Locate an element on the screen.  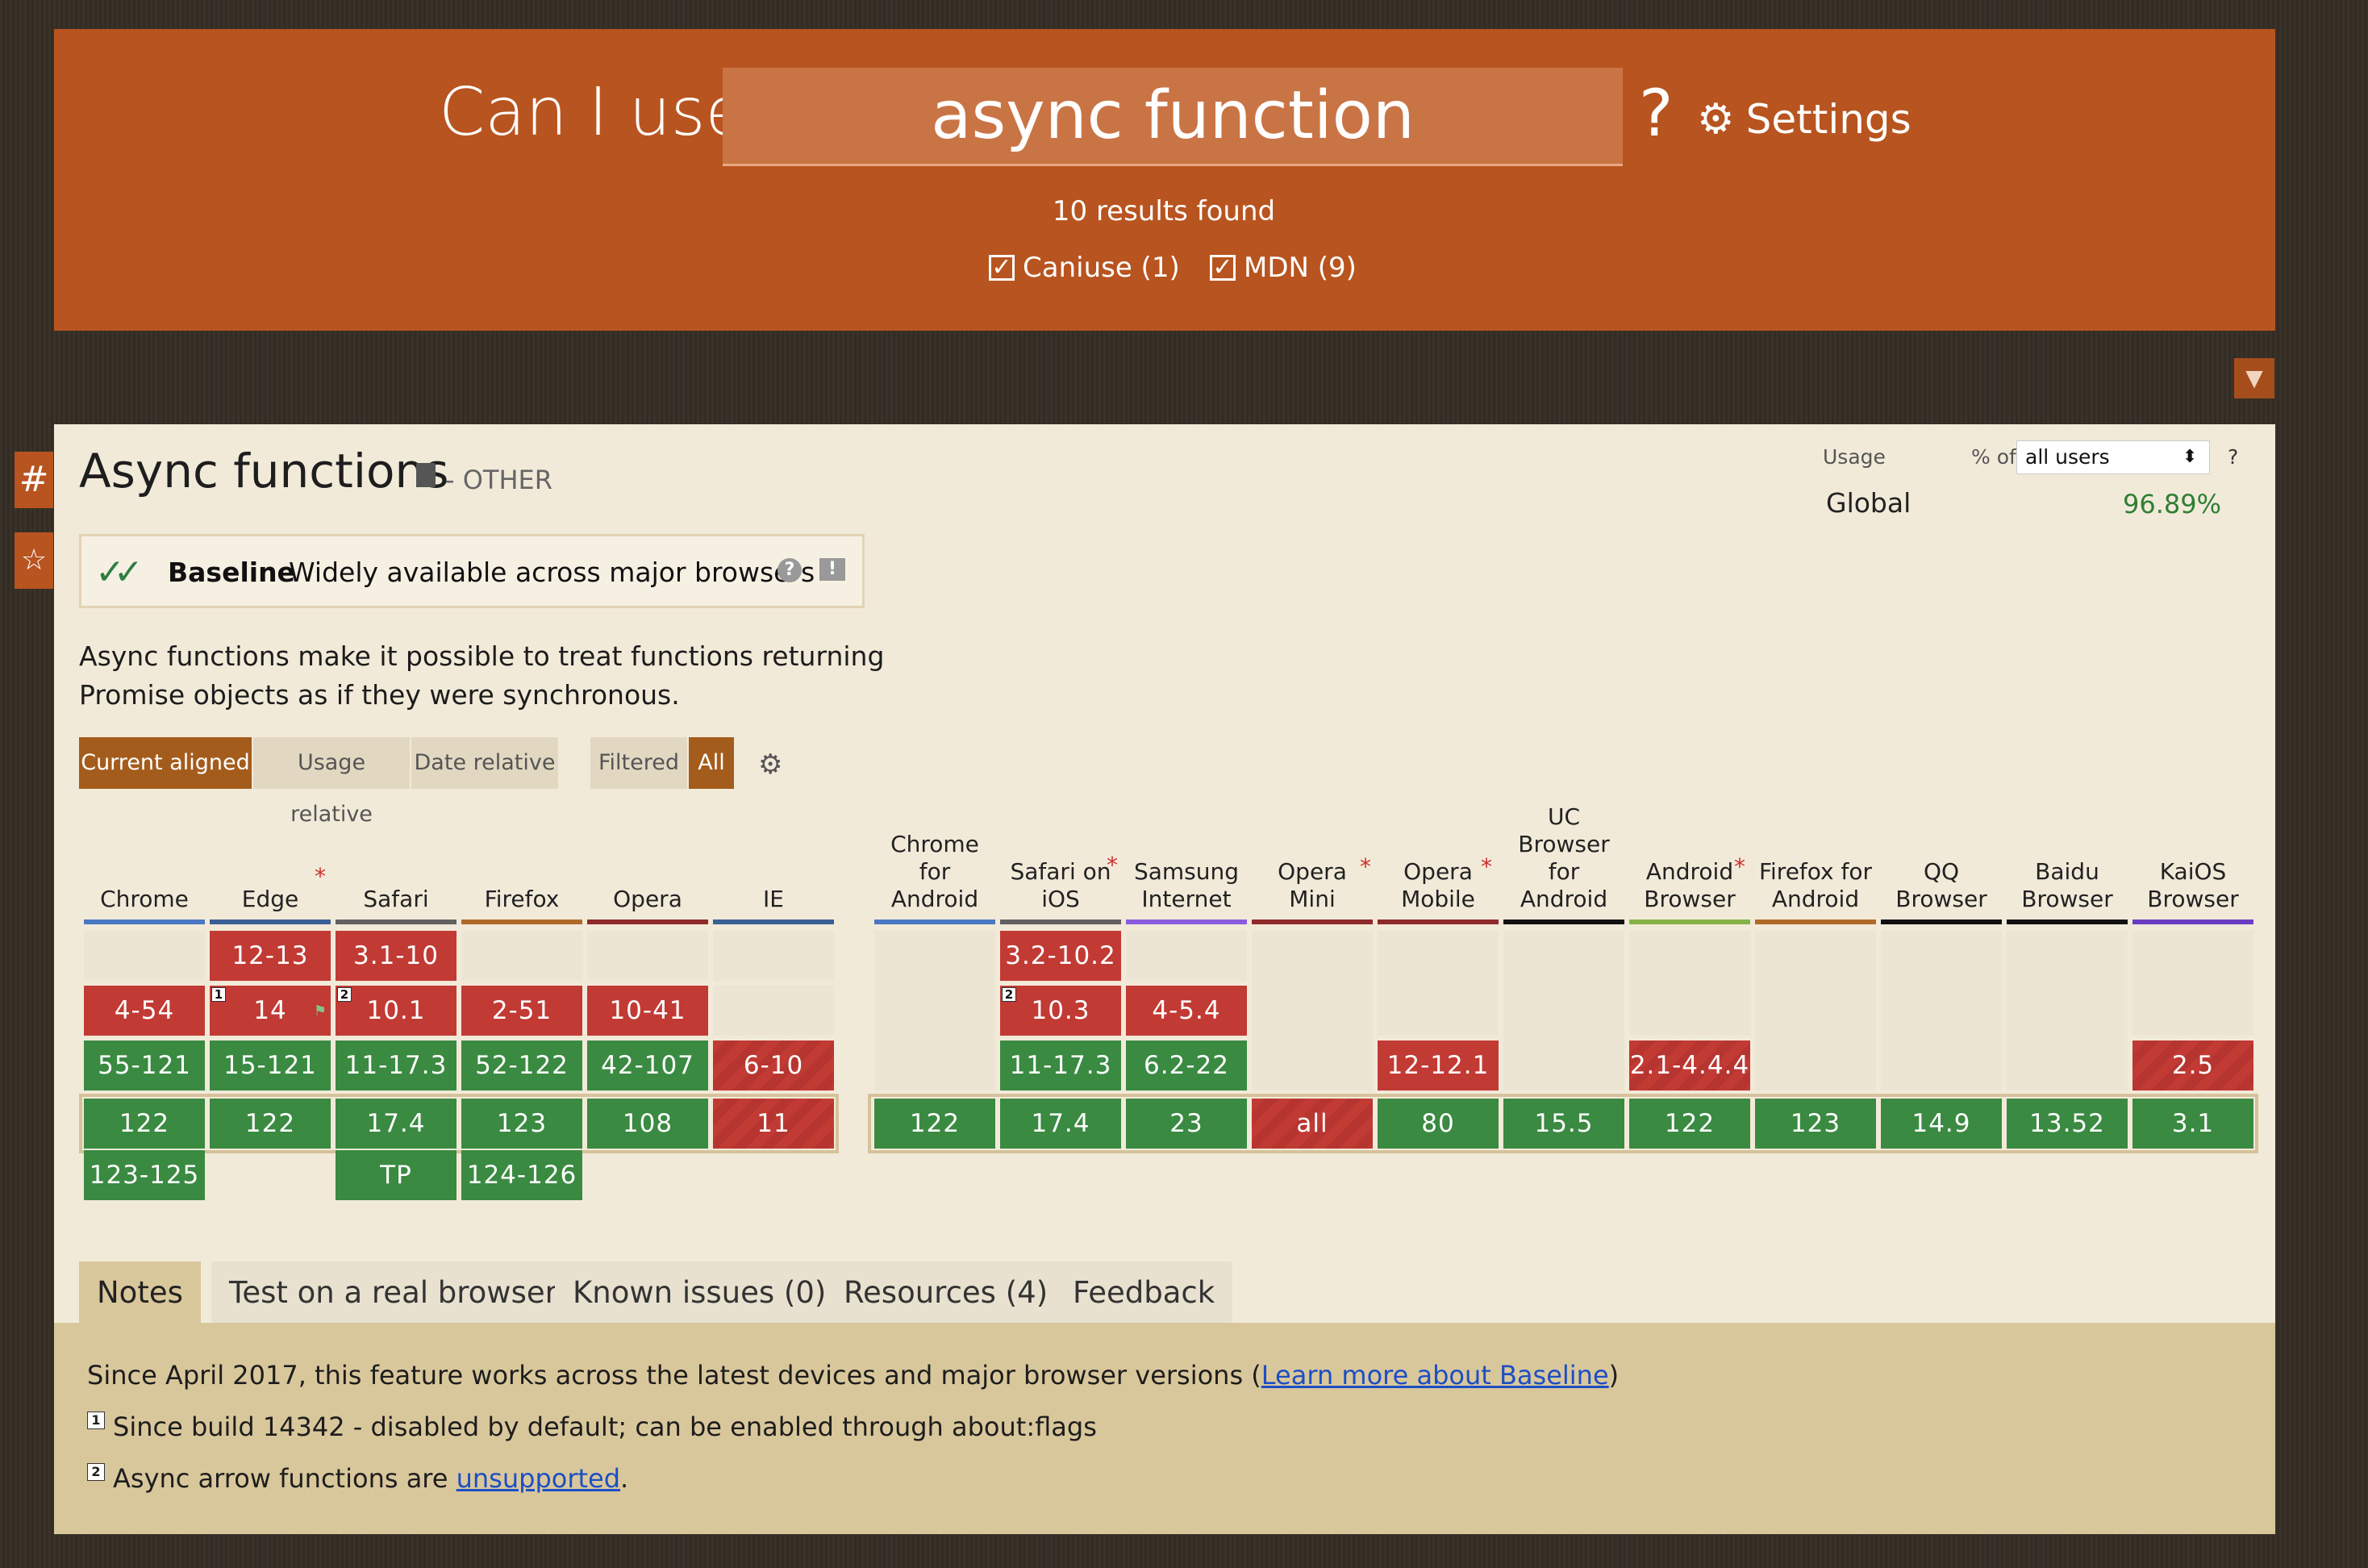
view-usage-relative-button: Usage relative is located at coordinates (331, 782).